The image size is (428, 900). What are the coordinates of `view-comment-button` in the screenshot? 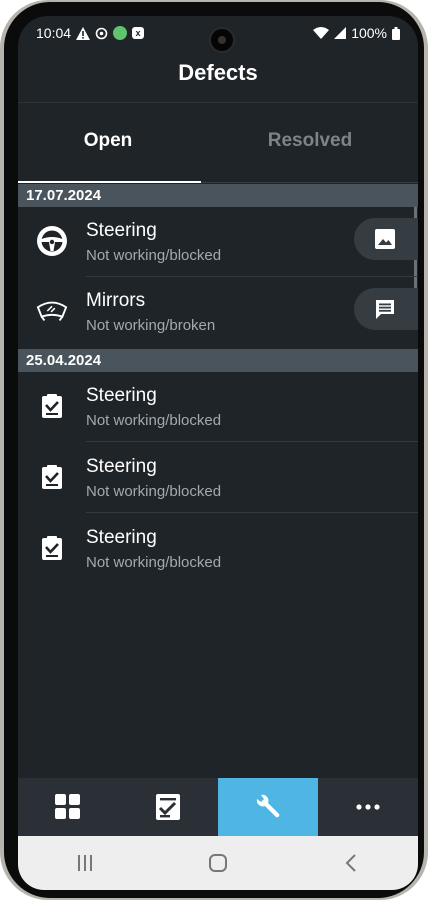 It's located at (386, 309).